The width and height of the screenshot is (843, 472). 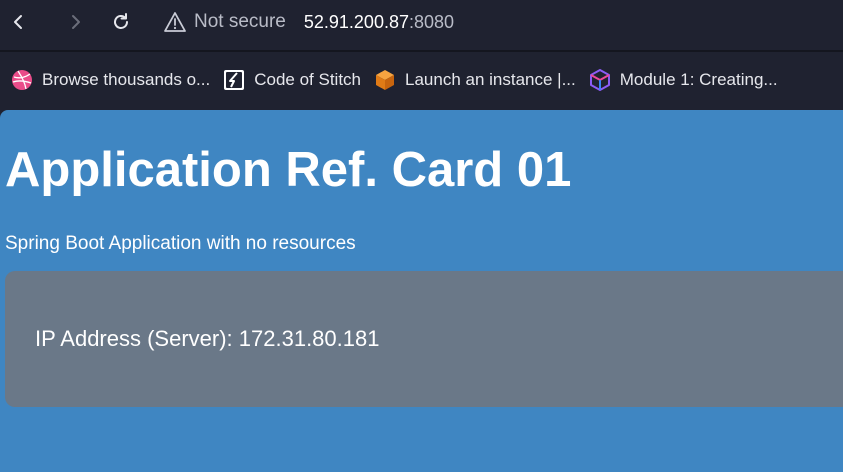 I want to click on chevron-right-icon, so click(x=76, y=22).